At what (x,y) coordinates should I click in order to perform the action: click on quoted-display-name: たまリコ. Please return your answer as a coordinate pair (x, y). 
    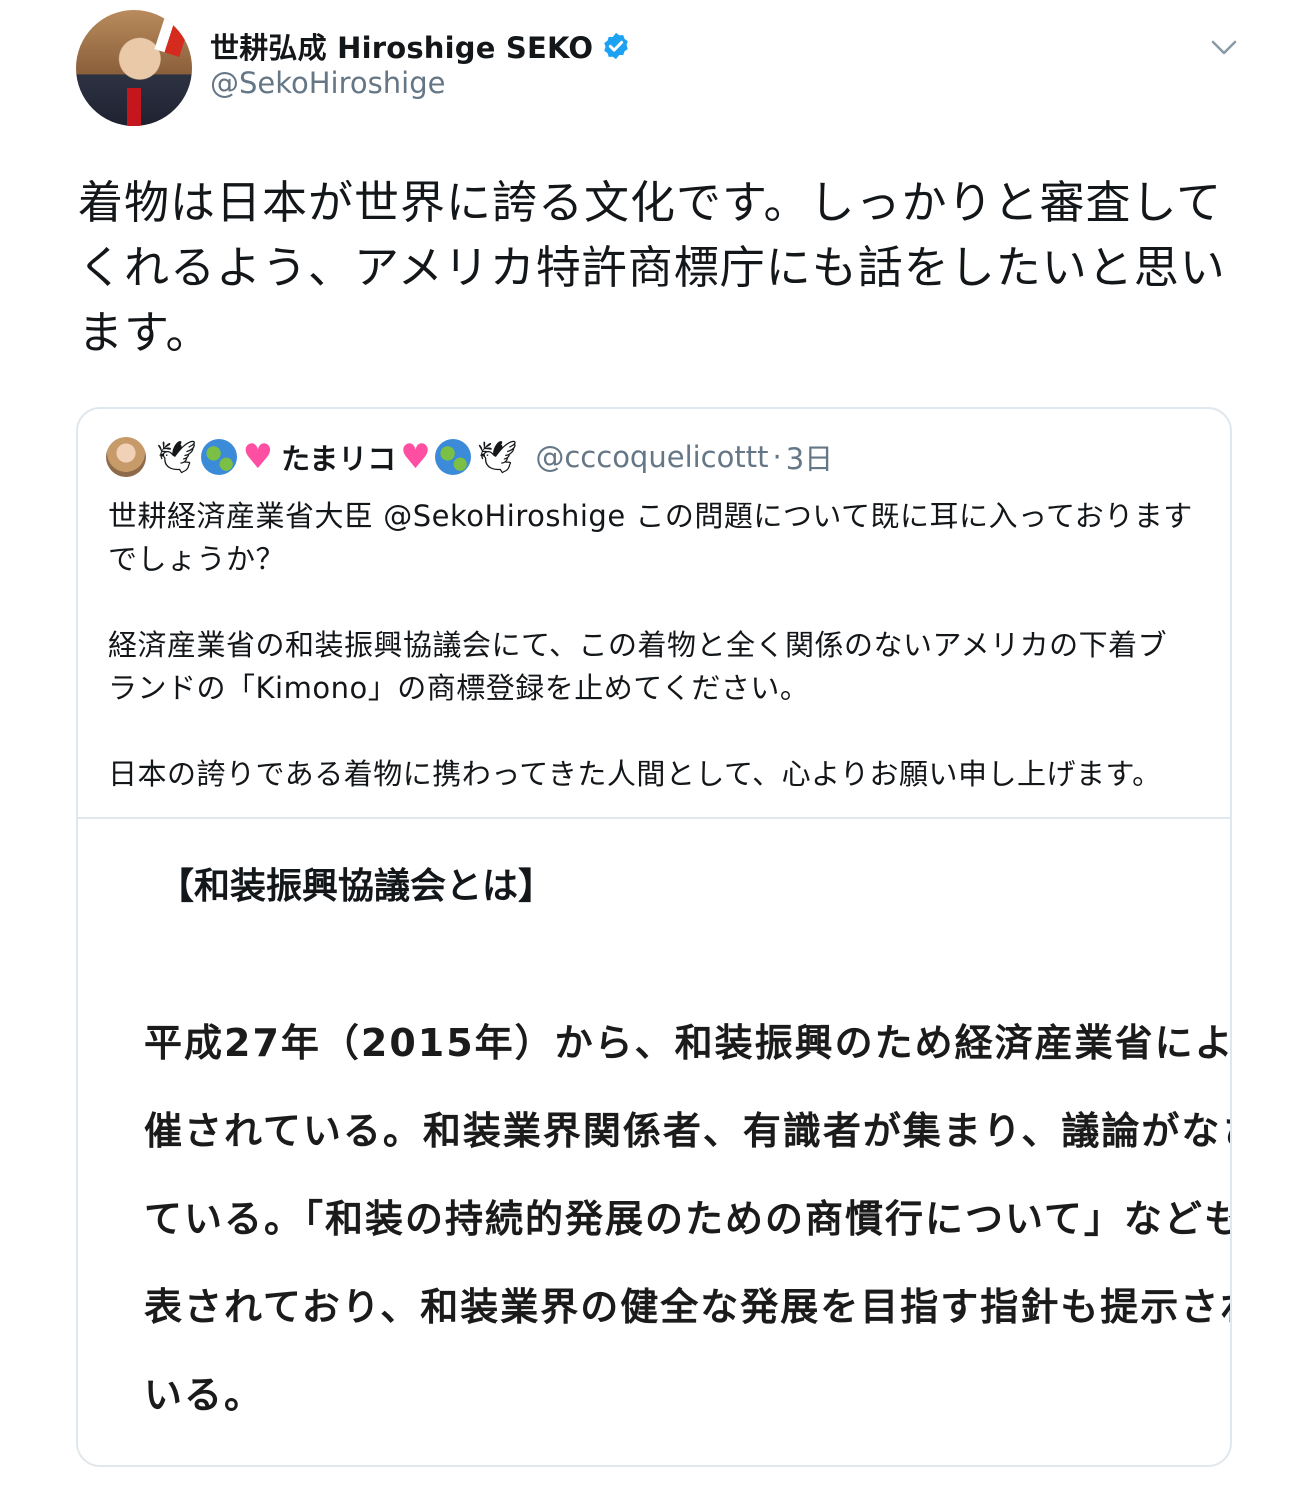
    Looking at the image, I should click on (339, 459).